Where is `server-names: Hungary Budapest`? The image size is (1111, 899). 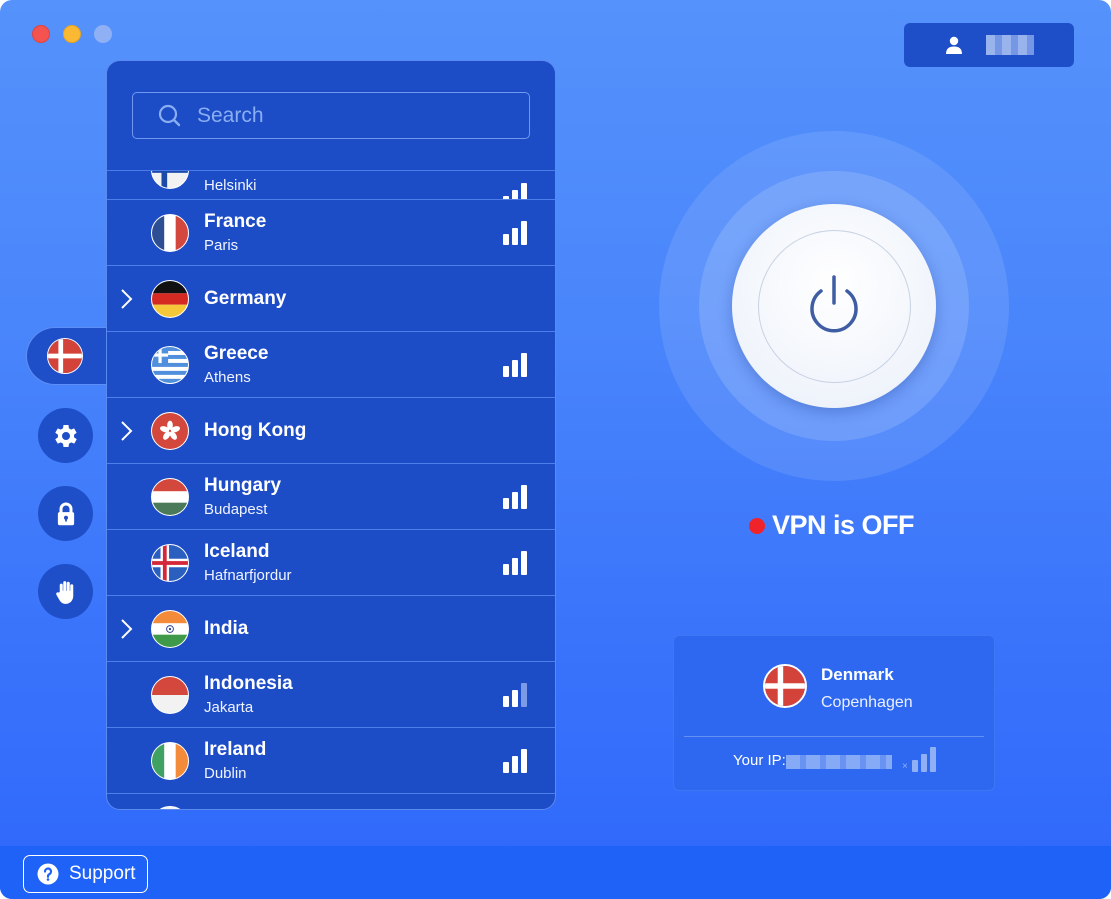
server-names: Hungary Budapest is located at coordinates (242, 497).